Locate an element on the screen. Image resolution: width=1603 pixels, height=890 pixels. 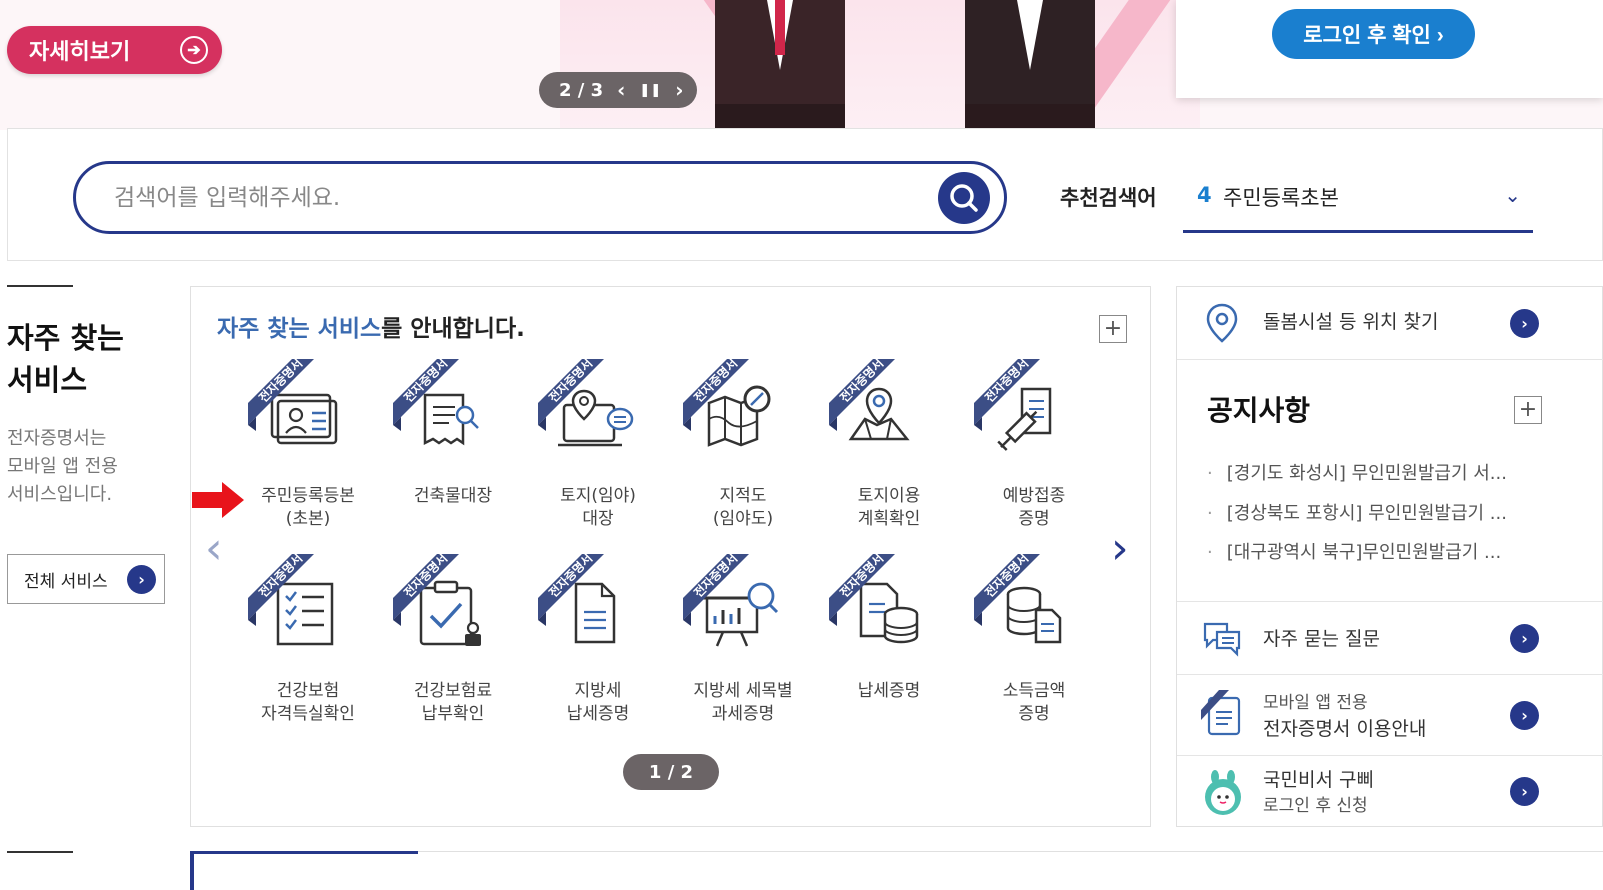
service-item: 전자증명서 건강보험료 납부확인 is located at coordinates (453, 649).